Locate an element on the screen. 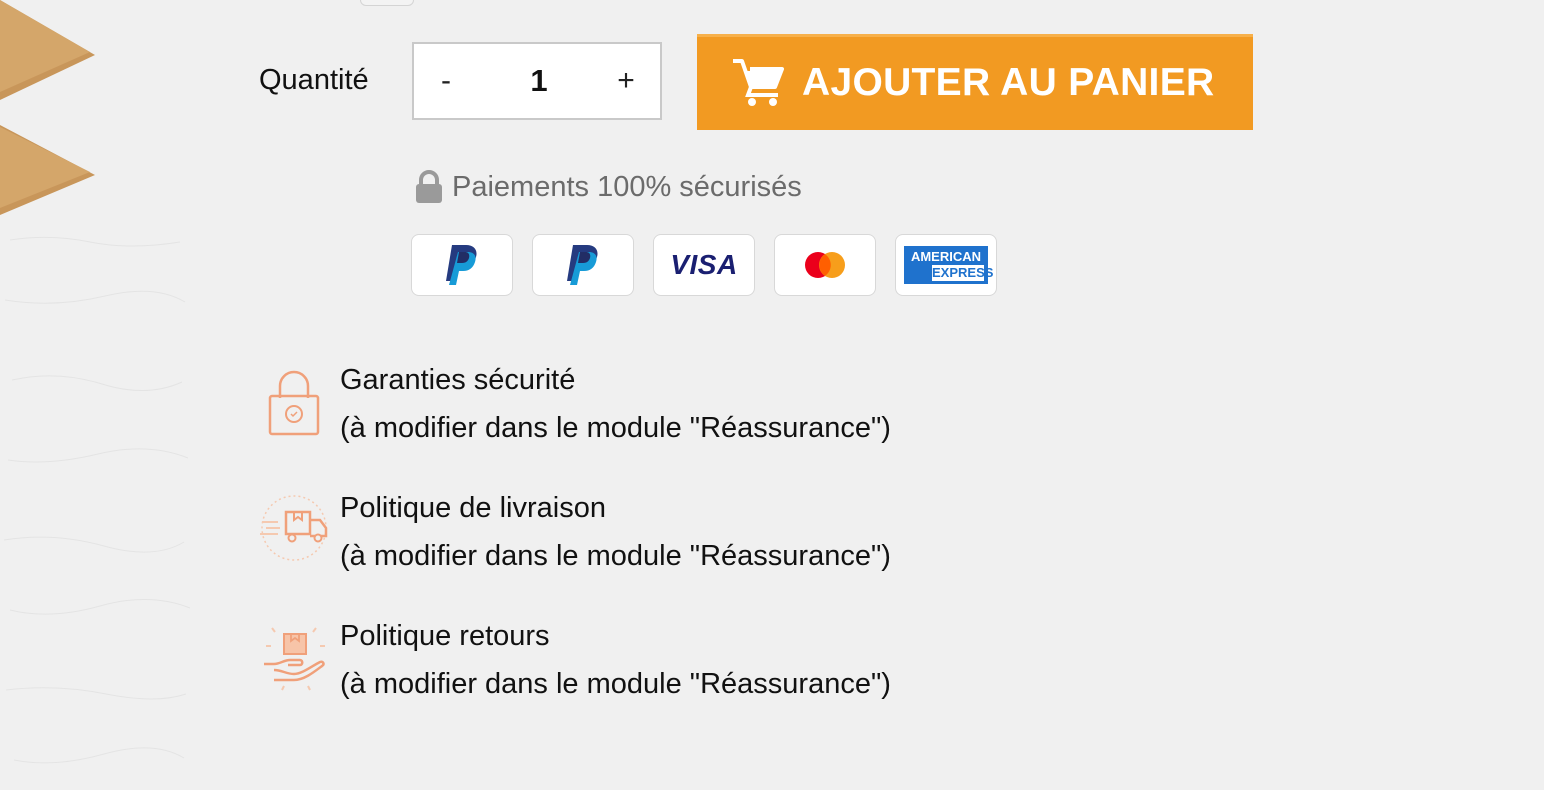 The height and width of the screenshot is (790, 1544). payment-card-mastercard is located at coordinates (825, 265).